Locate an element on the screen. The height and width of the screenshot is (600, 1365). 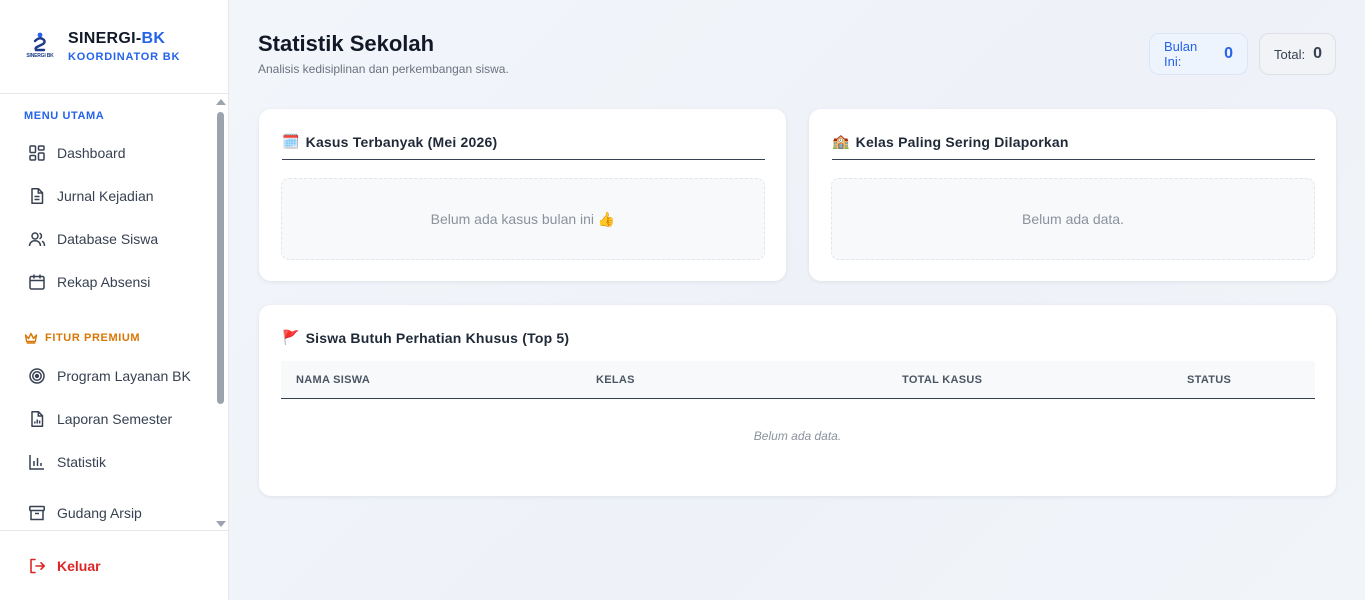
logo-text: SINERGI BK is located at coordinates (40, 55).